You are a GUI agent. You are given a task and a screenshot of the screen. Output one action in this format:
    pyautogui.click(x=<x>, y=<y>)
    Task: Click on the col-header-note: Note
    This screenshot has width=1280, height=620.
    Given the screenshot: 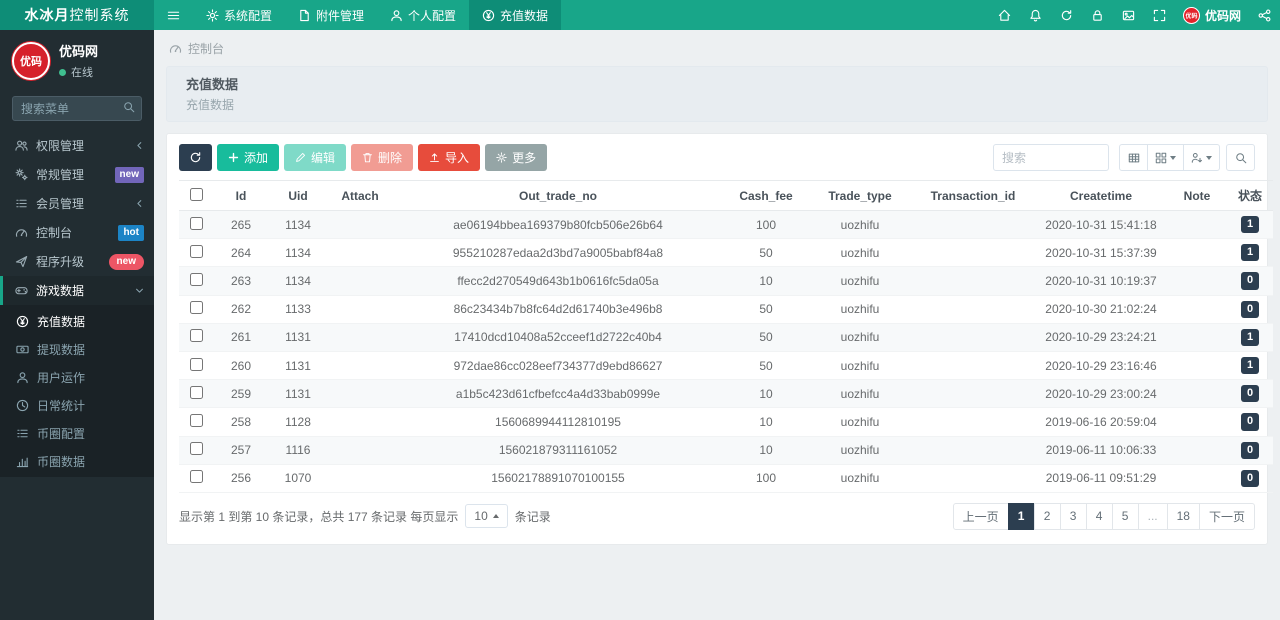 What is the action you would take?
    pyautogui.click(x=1197, y=195)
    